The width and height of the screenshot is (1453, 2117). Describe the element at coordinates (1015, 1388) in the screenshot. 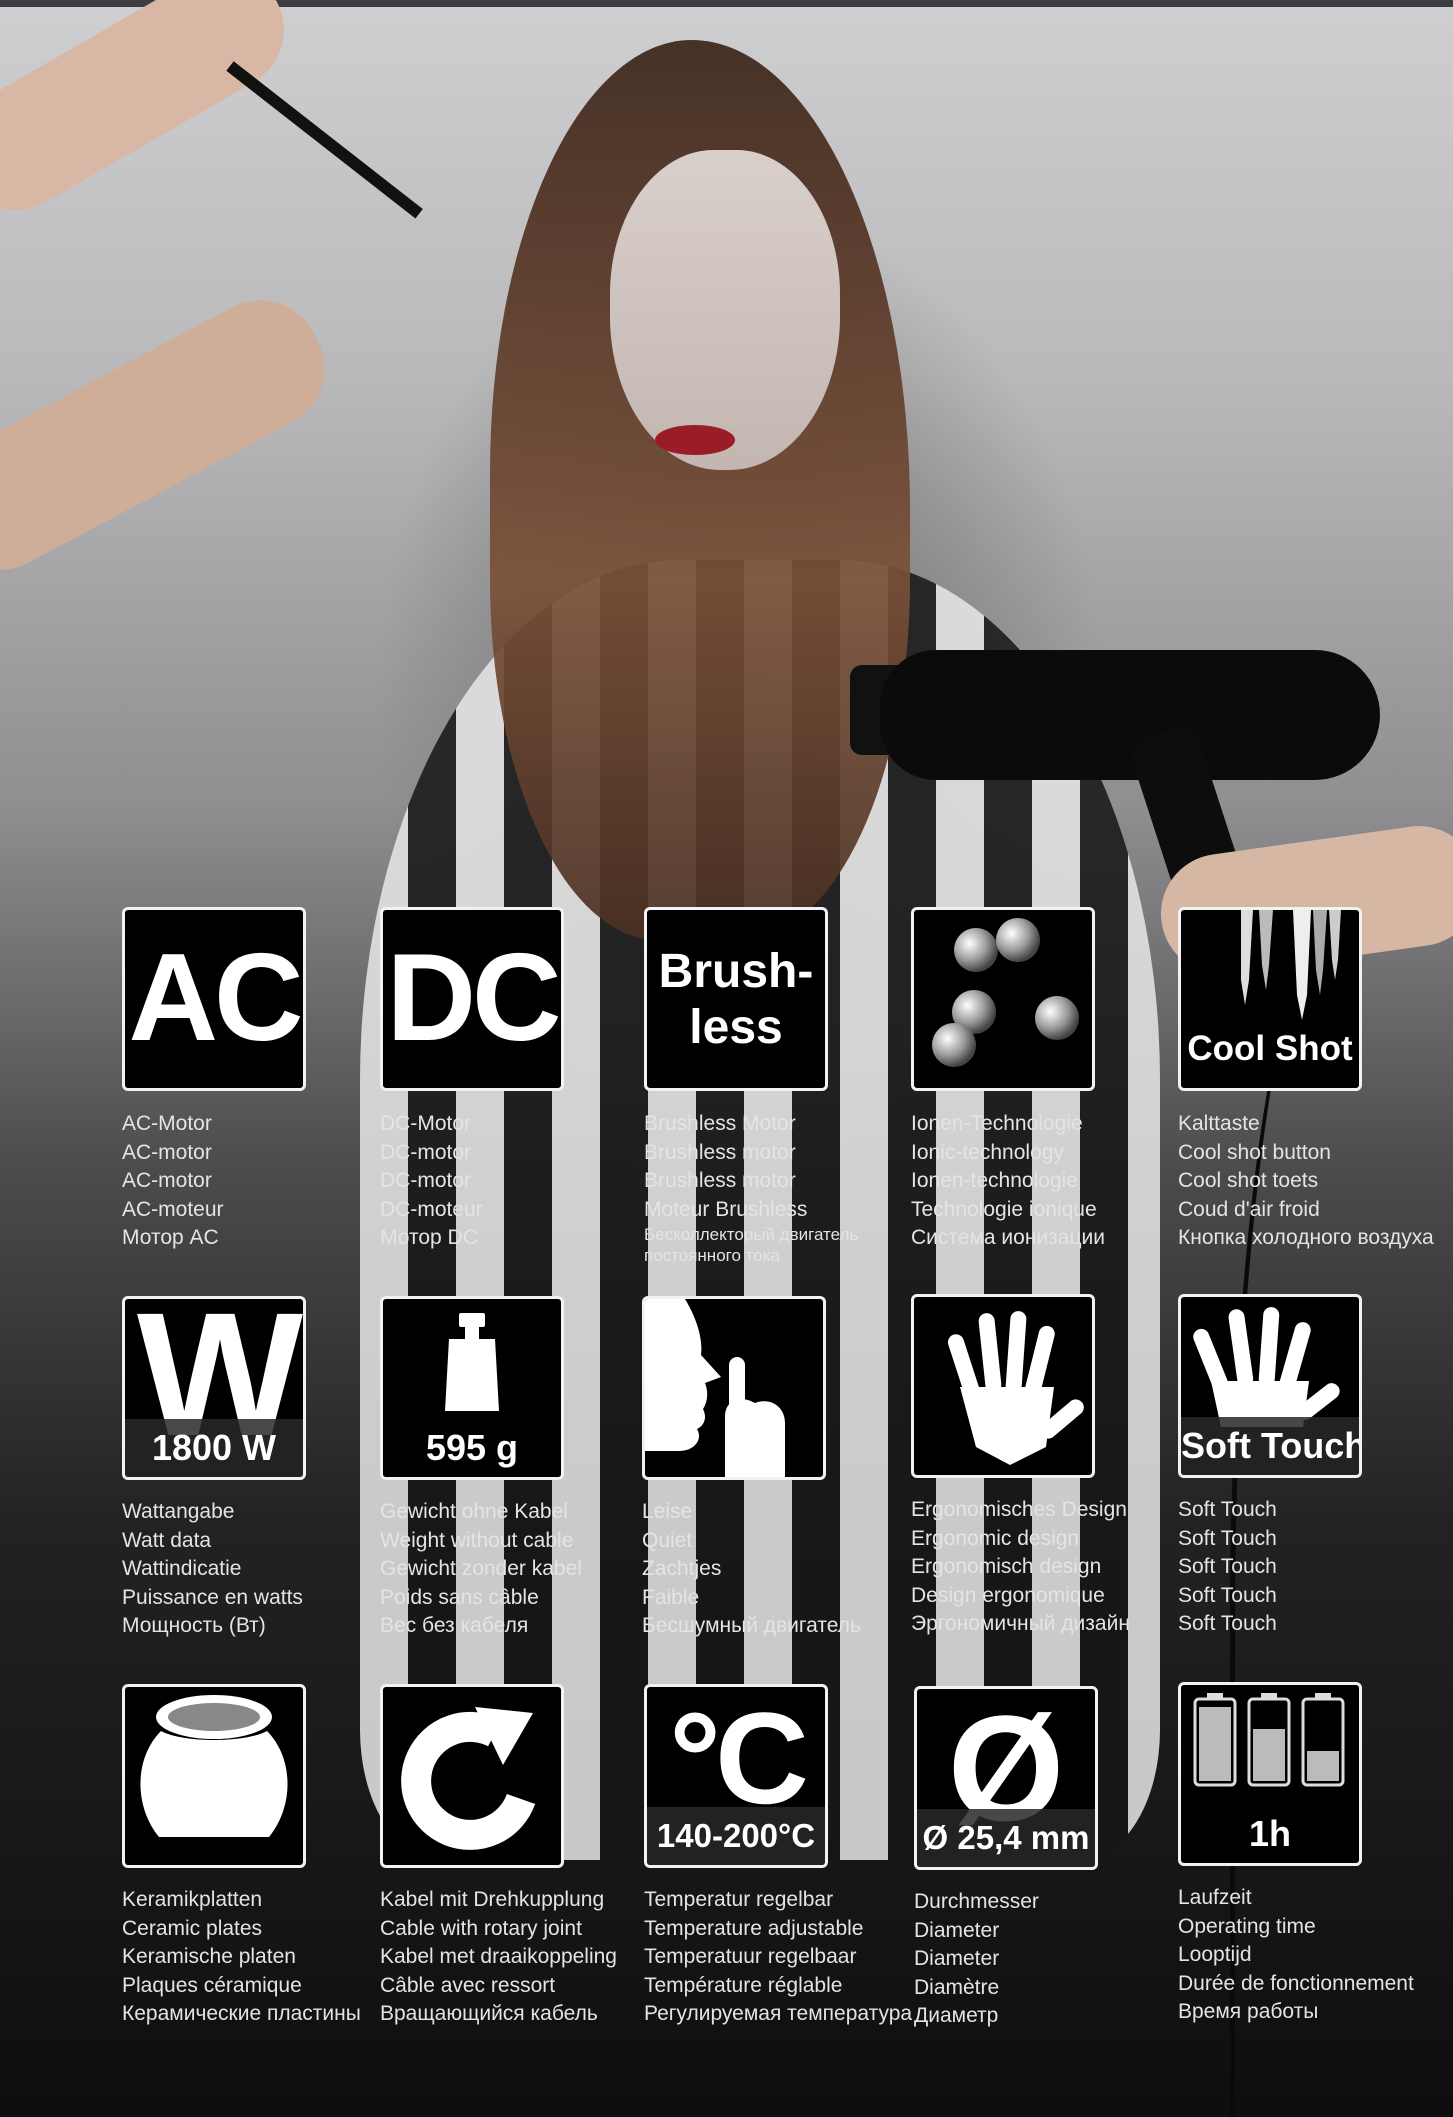

I see `hand-icon` at that location.